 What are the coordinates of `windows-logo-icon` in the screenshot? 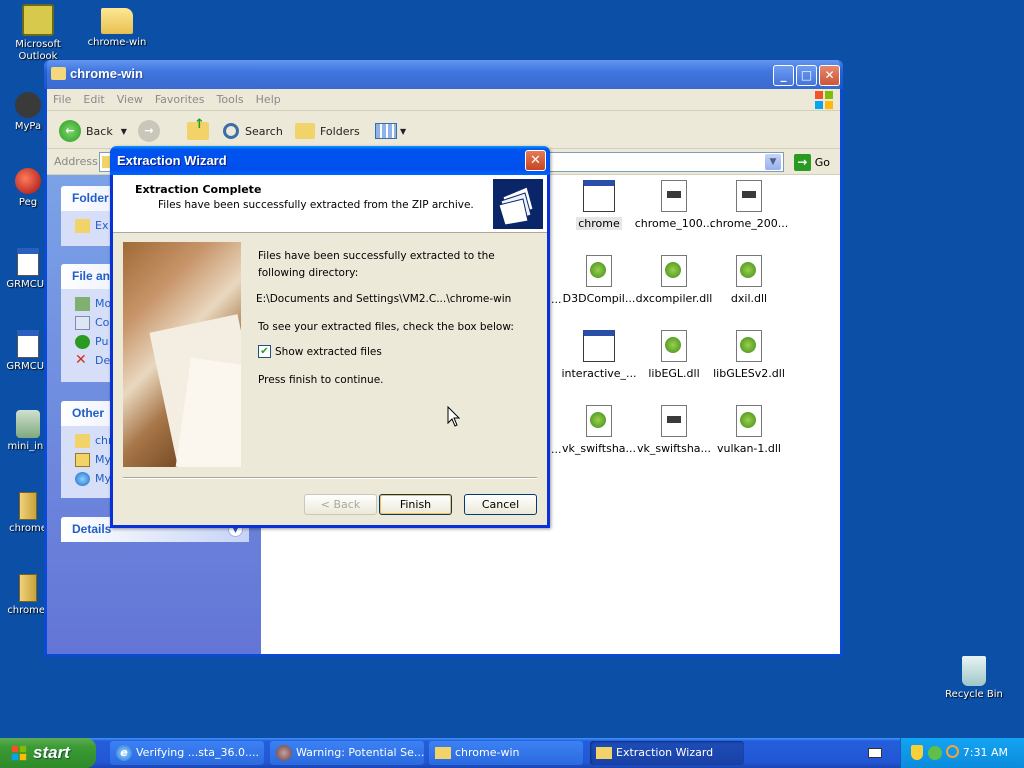 It's located at (824, 100).